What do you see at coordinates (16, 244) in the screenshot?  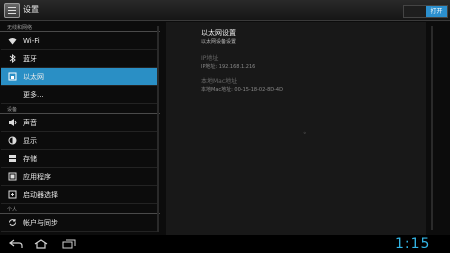 I see `back-icon` at bounding box center [16, 244].